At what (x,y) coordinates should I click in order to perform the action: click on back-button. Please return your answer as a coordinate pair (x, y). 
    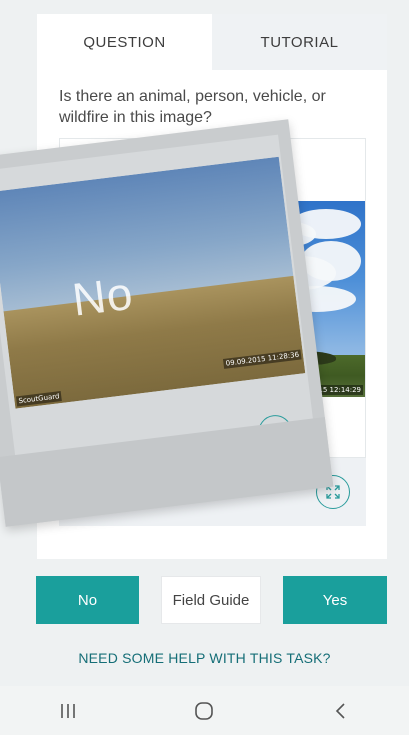
    Looking at the image, I should click on (341, 711).